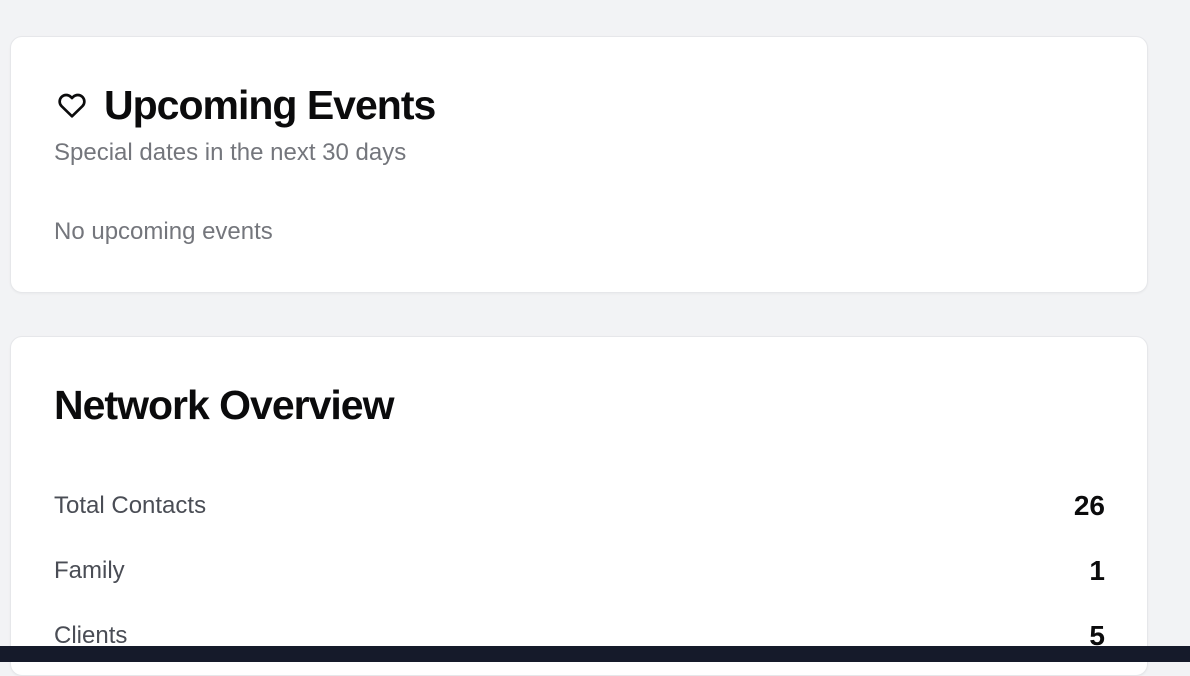 This screenshot has height=676, width=1190. What do you see at coordinates (270, 105) in the screenshot?
I see `upcoming-events-title: Upcoming Events` at bounding box center [270, 105].